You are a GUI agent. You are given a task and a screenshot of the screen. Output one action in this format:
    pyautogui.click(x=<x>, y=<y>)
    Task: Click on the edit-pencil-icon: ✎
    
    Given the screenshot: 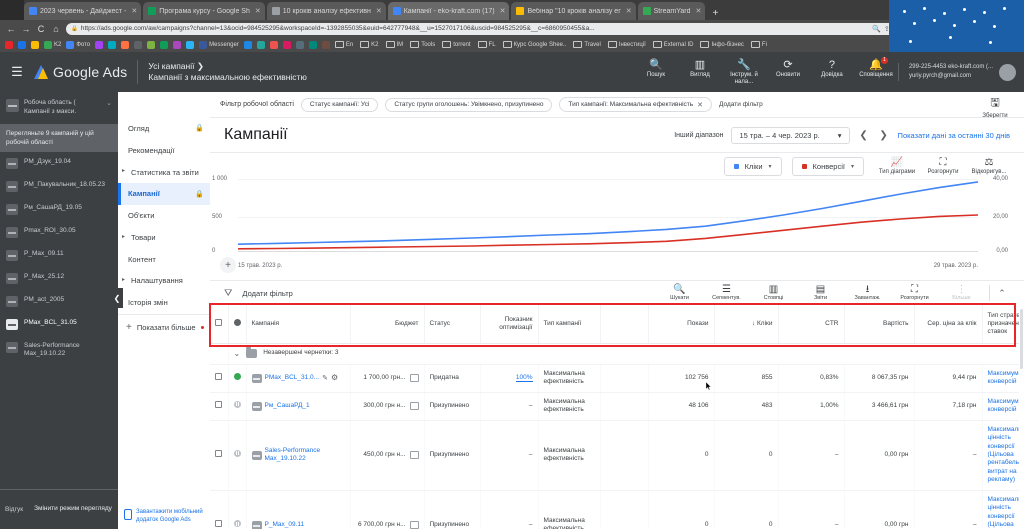 What is the action you would take?
    pyautogui.click(x=325, y=378)
    